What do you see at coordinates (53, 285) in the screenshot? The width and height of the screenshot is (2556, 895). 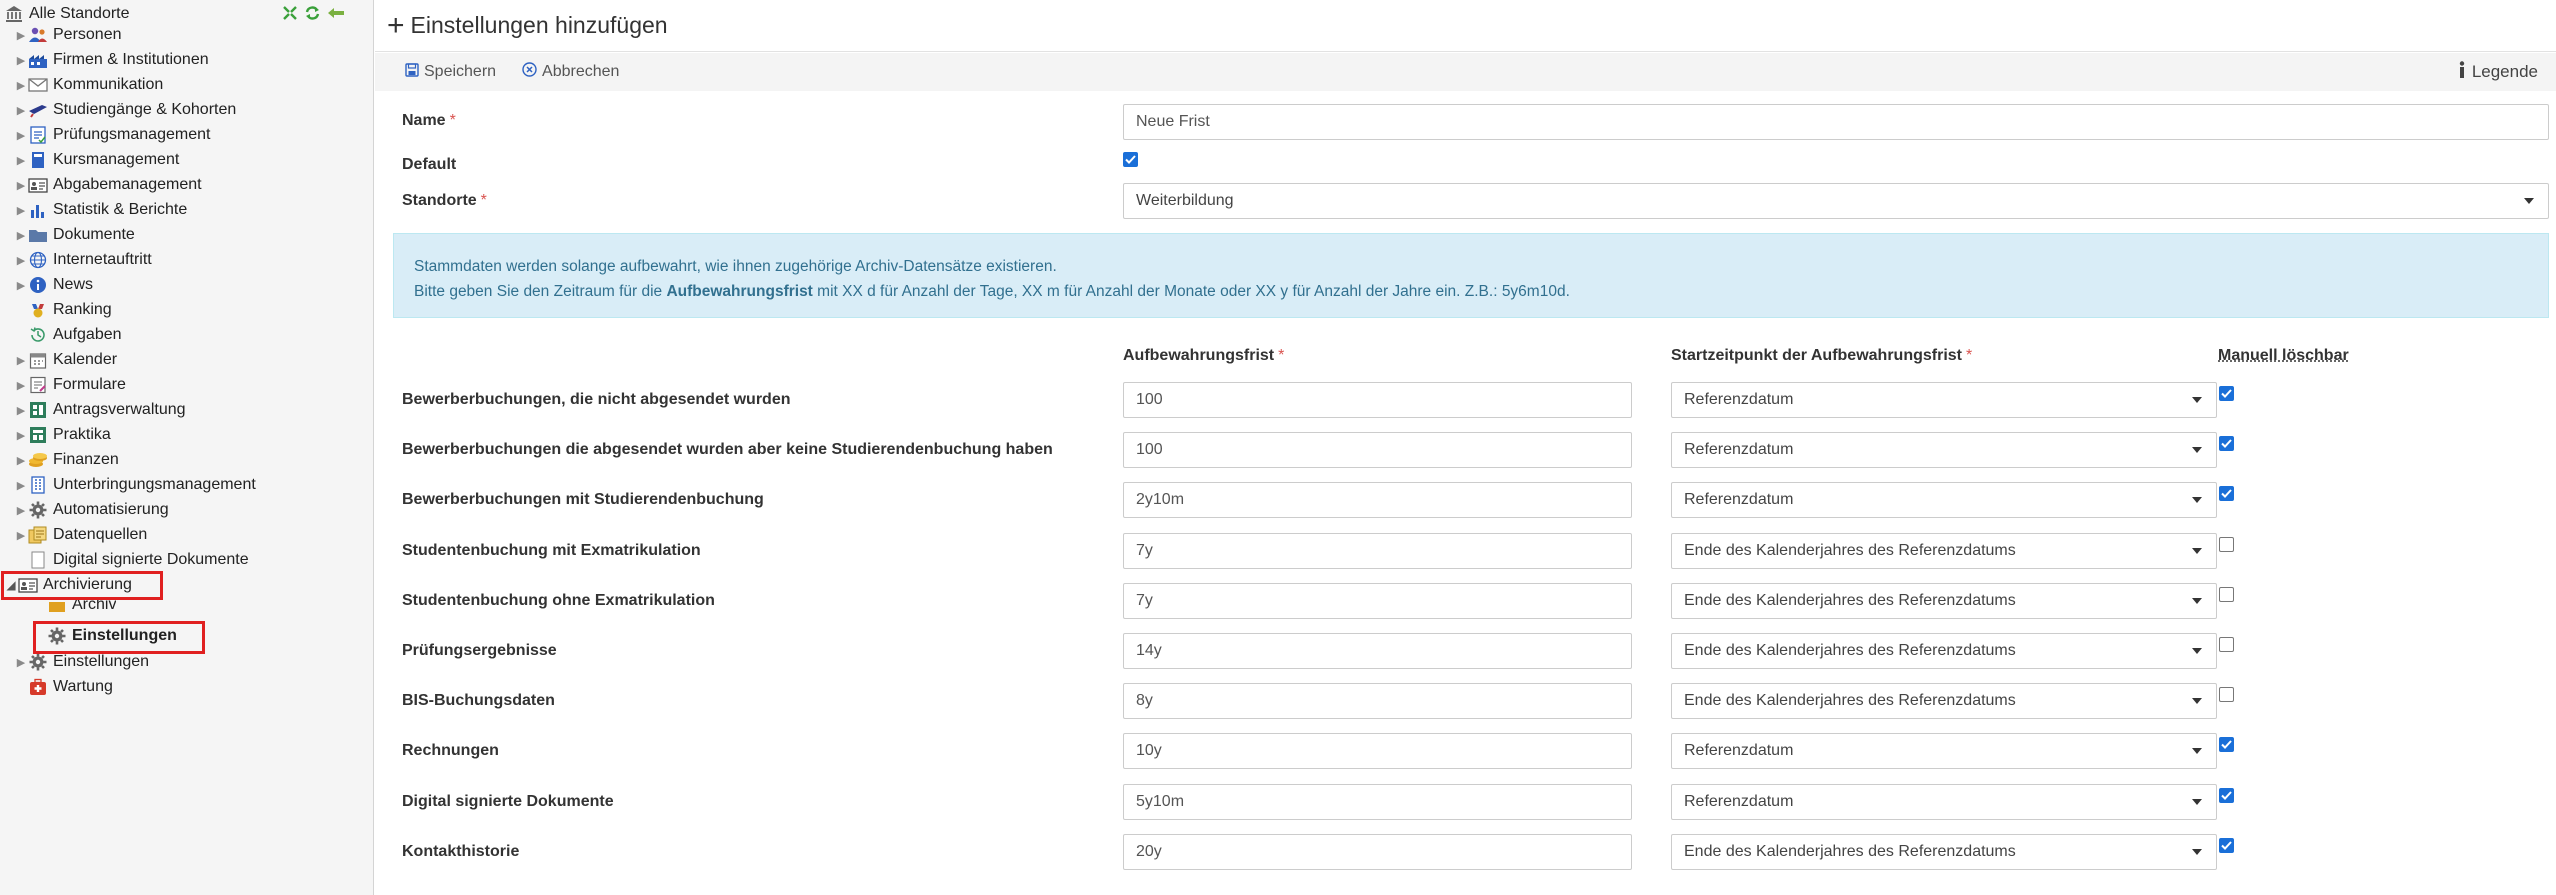 I see `sidebar-item-news: ▶ News` at bounding box center [53, 285].